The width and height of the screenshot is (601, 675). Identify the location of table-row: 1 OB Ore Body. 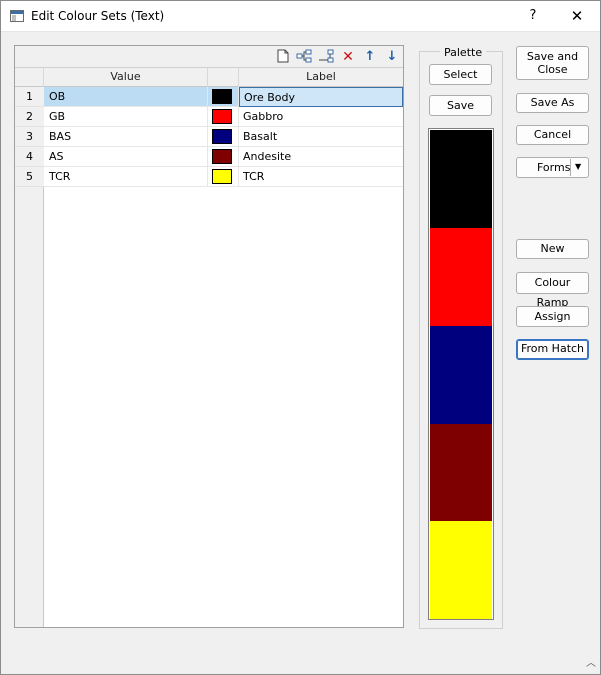
(209, 97).